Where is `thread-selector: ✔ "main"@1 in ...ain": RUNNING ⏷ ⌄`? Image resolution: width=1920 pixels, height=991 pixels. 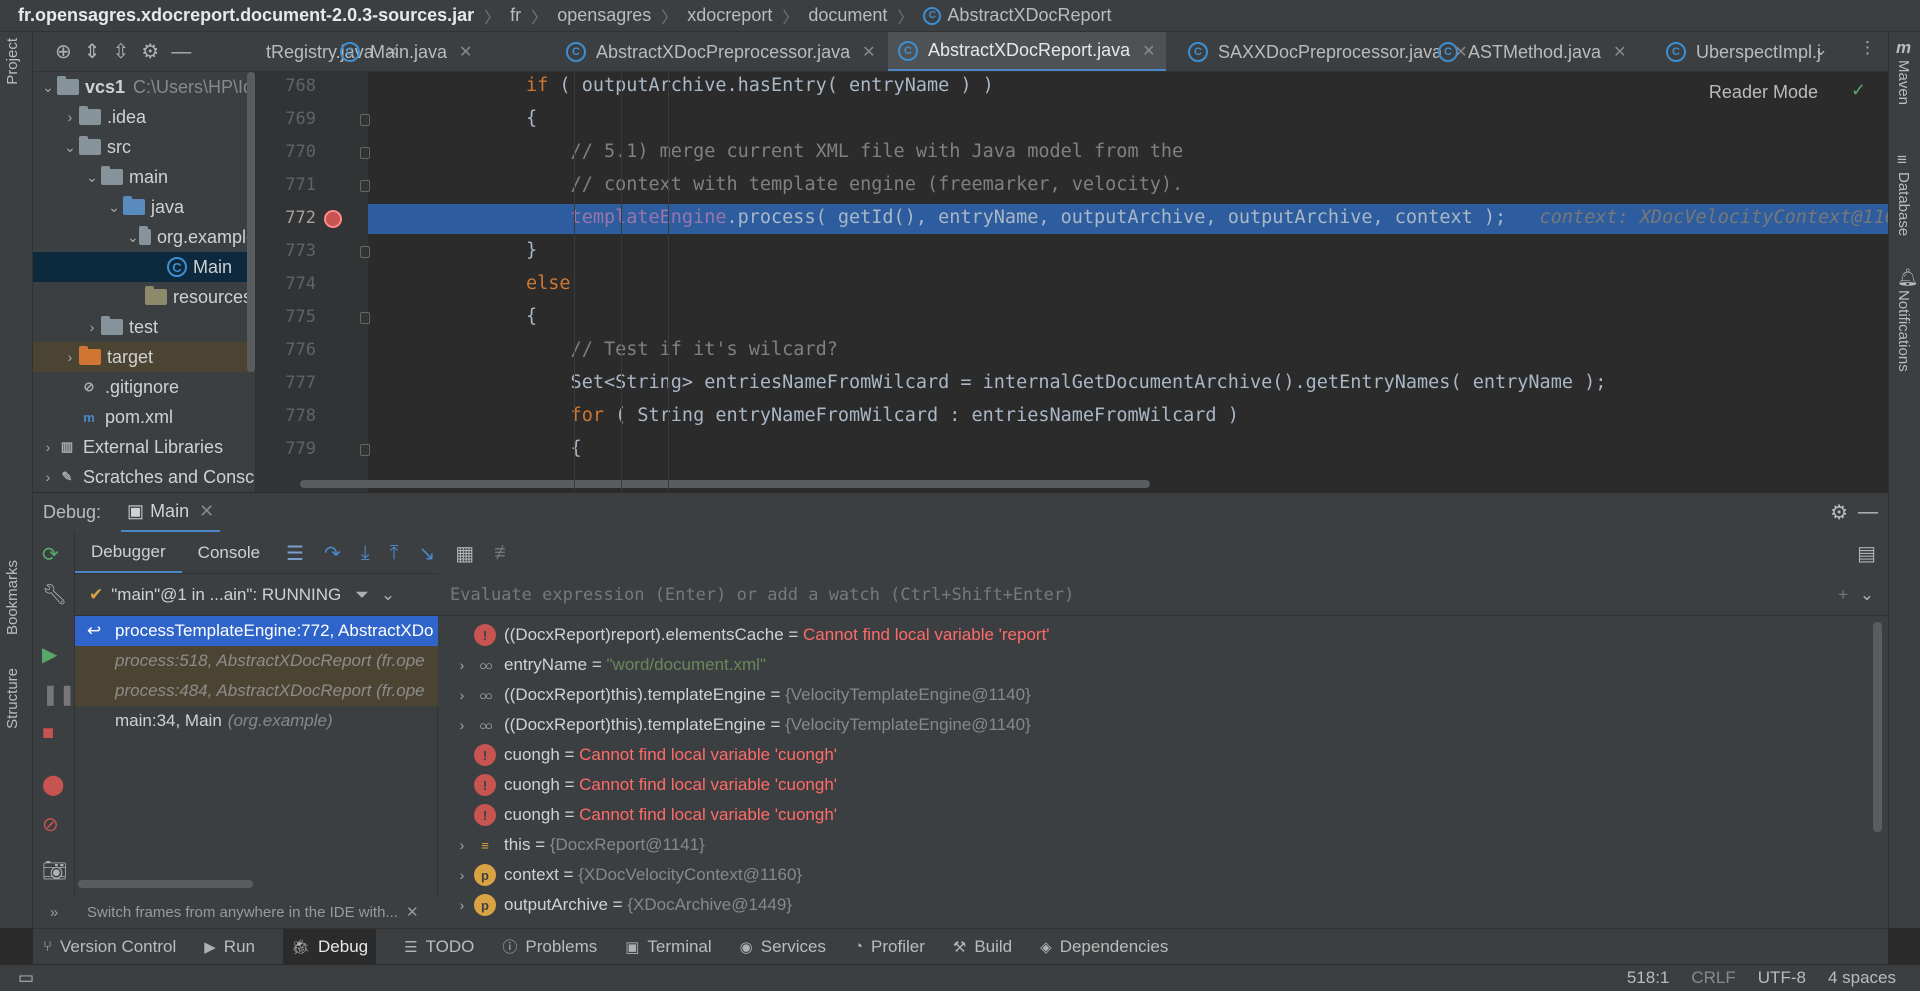
thread-selector: ✔ "main"@1 in ...ain": RUNNING ⏷ ⌄ is located at coordinates (256, 595).